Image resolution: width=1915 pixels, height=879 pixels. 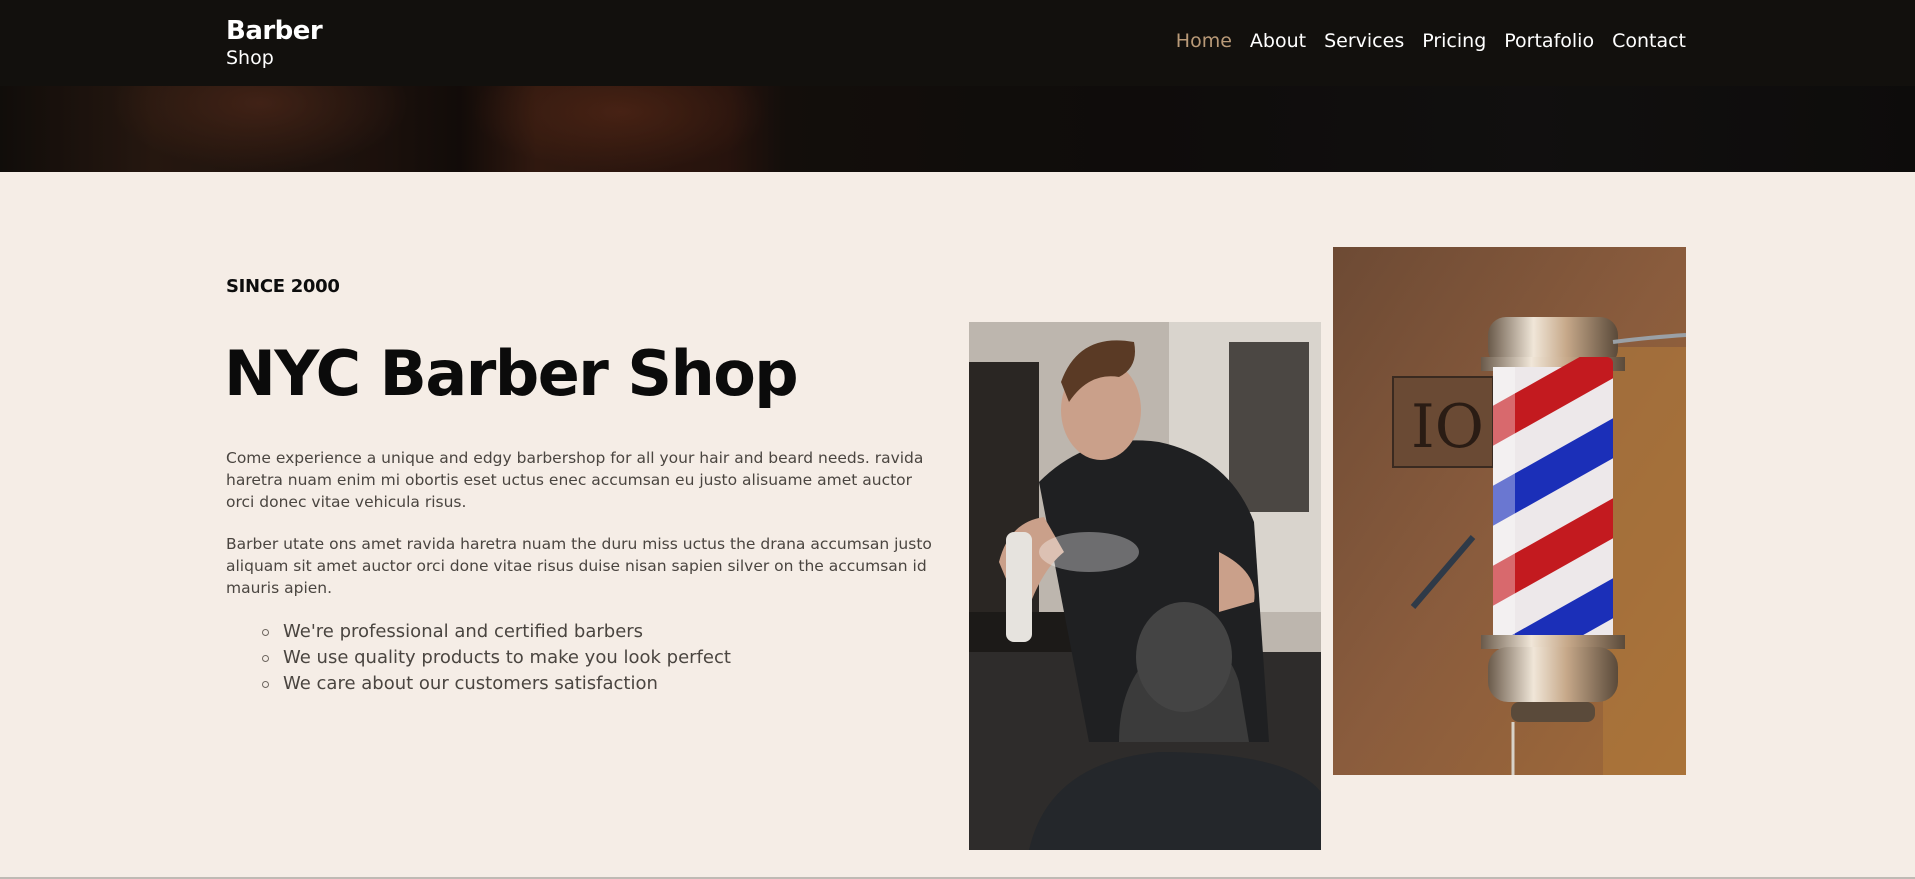 I want to click on list-item: We care about our customers satisfaction, so click(x=496, y=684).